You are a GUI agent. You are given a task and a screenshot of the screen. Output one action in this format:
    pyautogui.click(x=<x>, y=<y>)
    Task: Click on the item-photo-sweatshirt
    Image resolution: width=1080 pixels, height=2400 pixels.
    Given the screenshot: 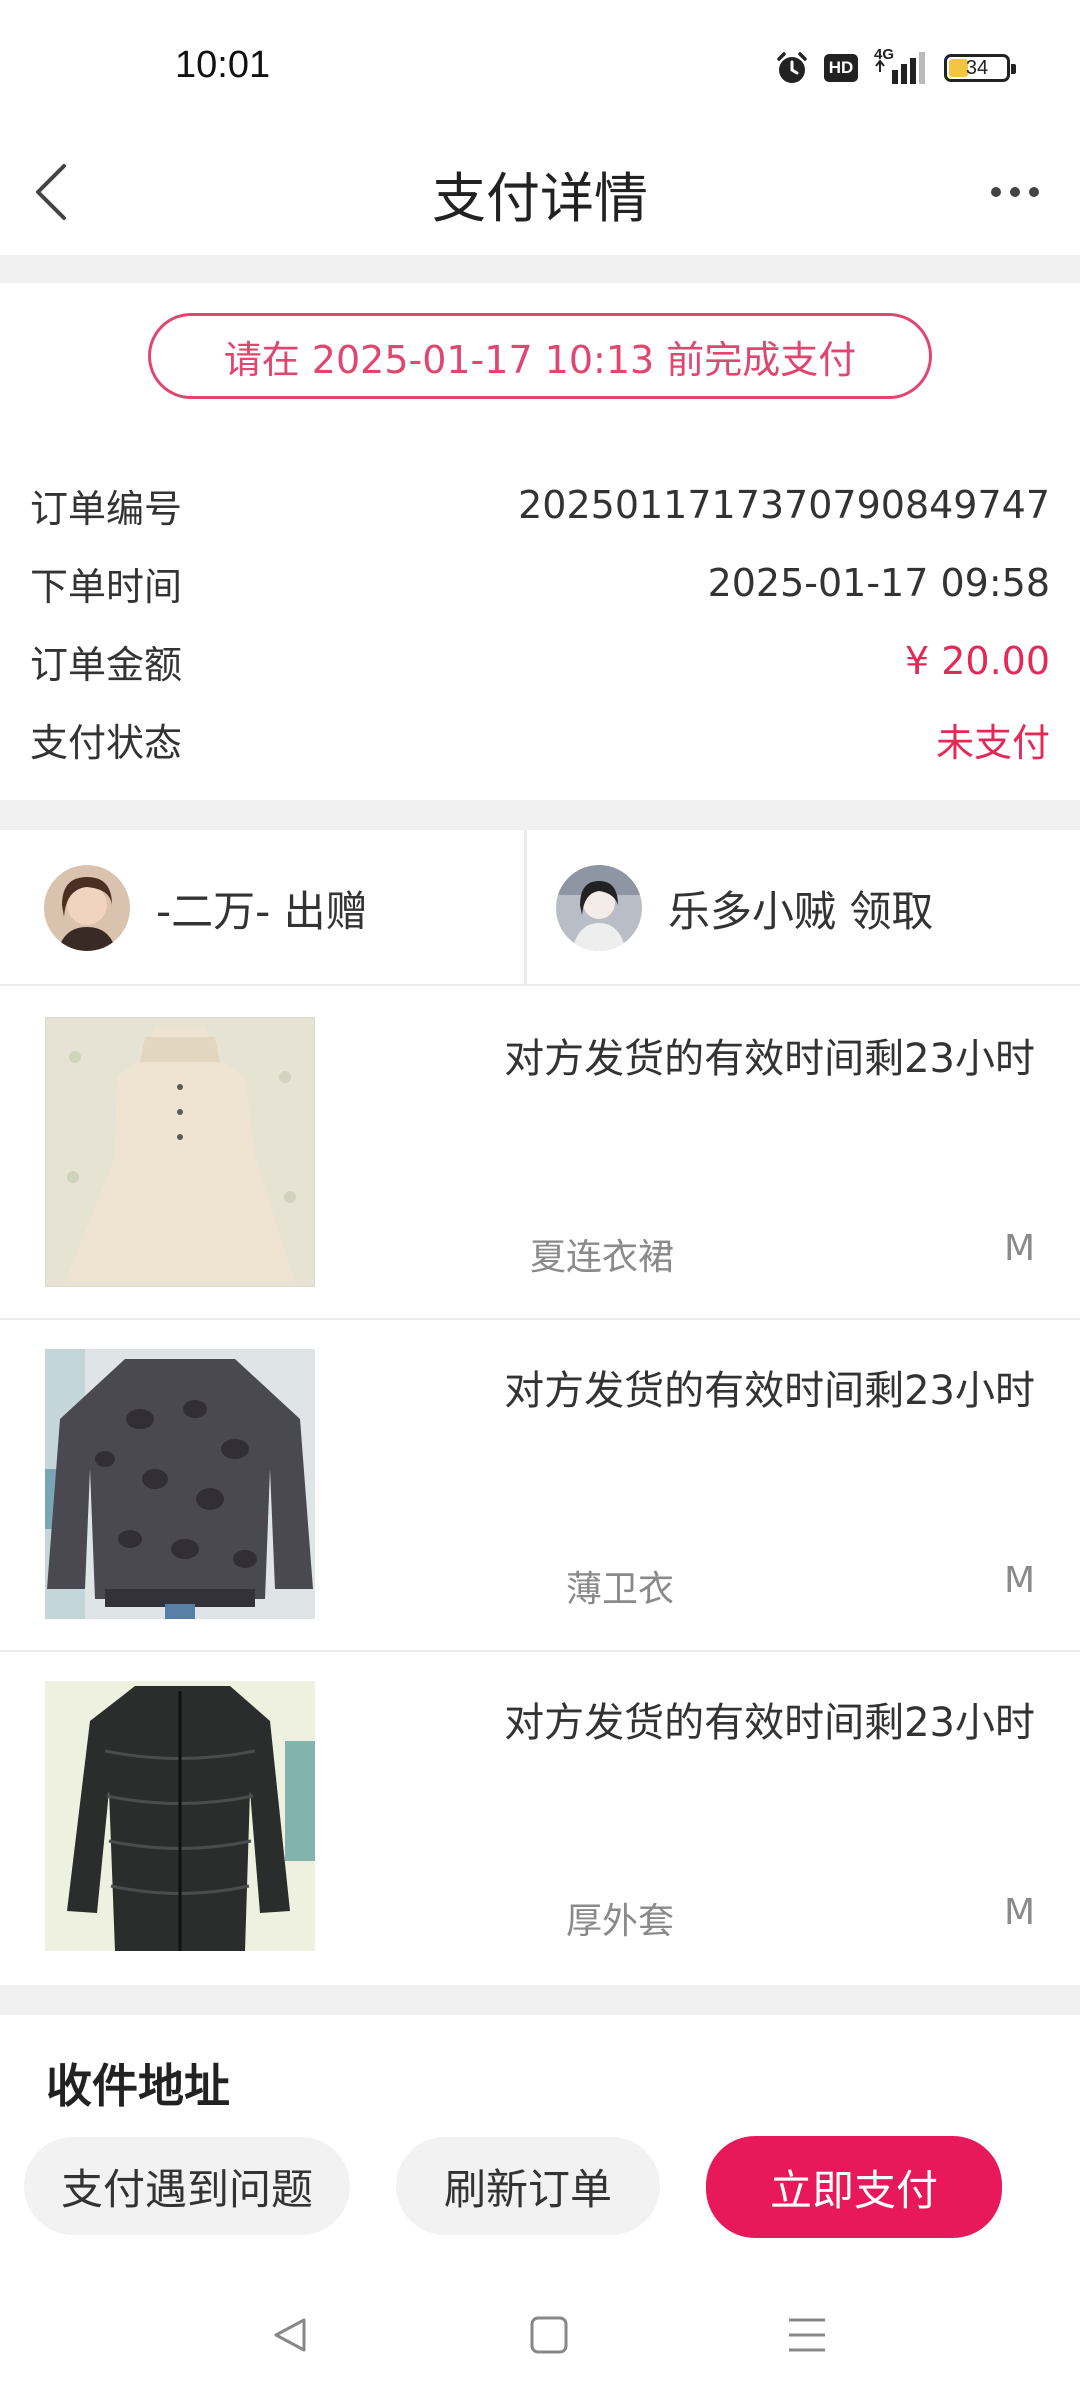 What is the action you would take?
    pyautogui.click(x=180, y=1484)
    